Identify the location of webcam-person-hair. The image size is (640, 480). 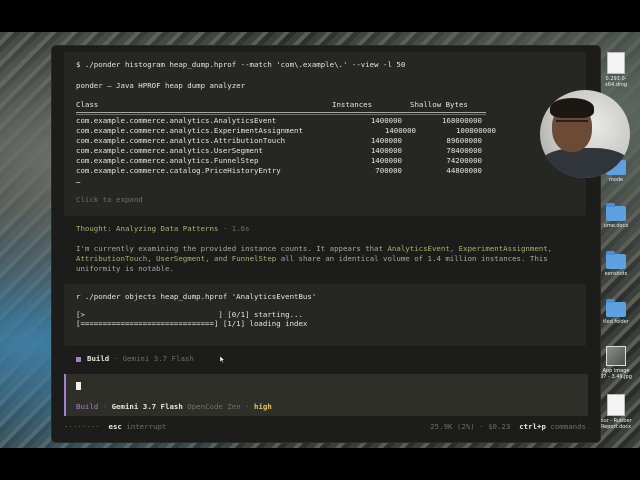
(572, 108).